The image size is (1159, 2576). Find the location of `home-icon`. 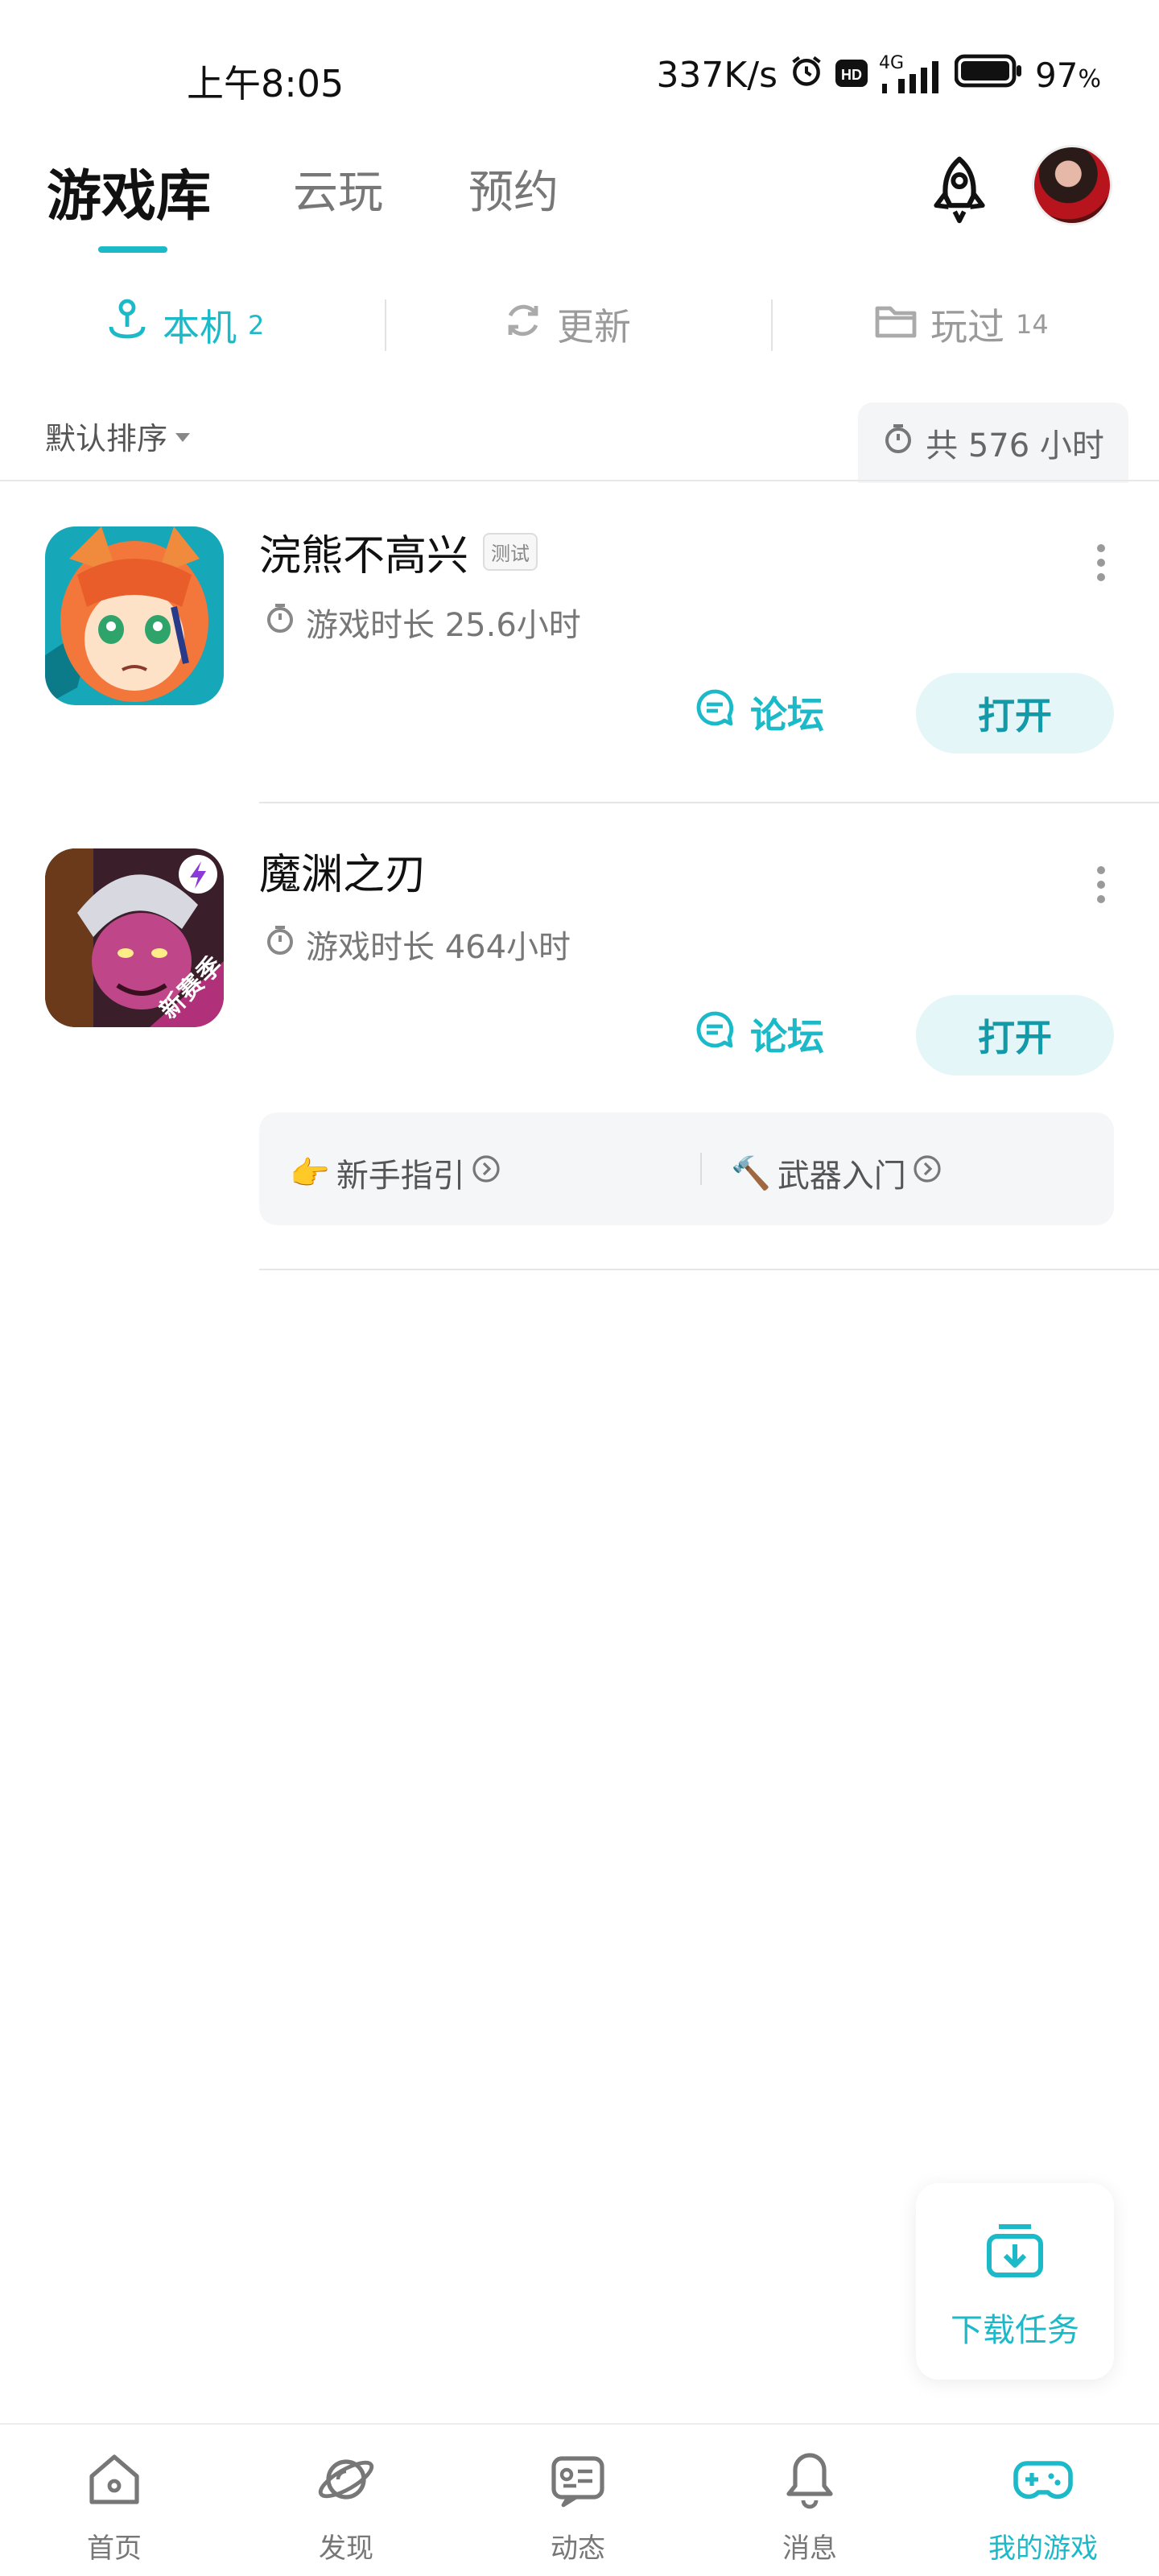

home-icon is located at coordinates (114, 2479).